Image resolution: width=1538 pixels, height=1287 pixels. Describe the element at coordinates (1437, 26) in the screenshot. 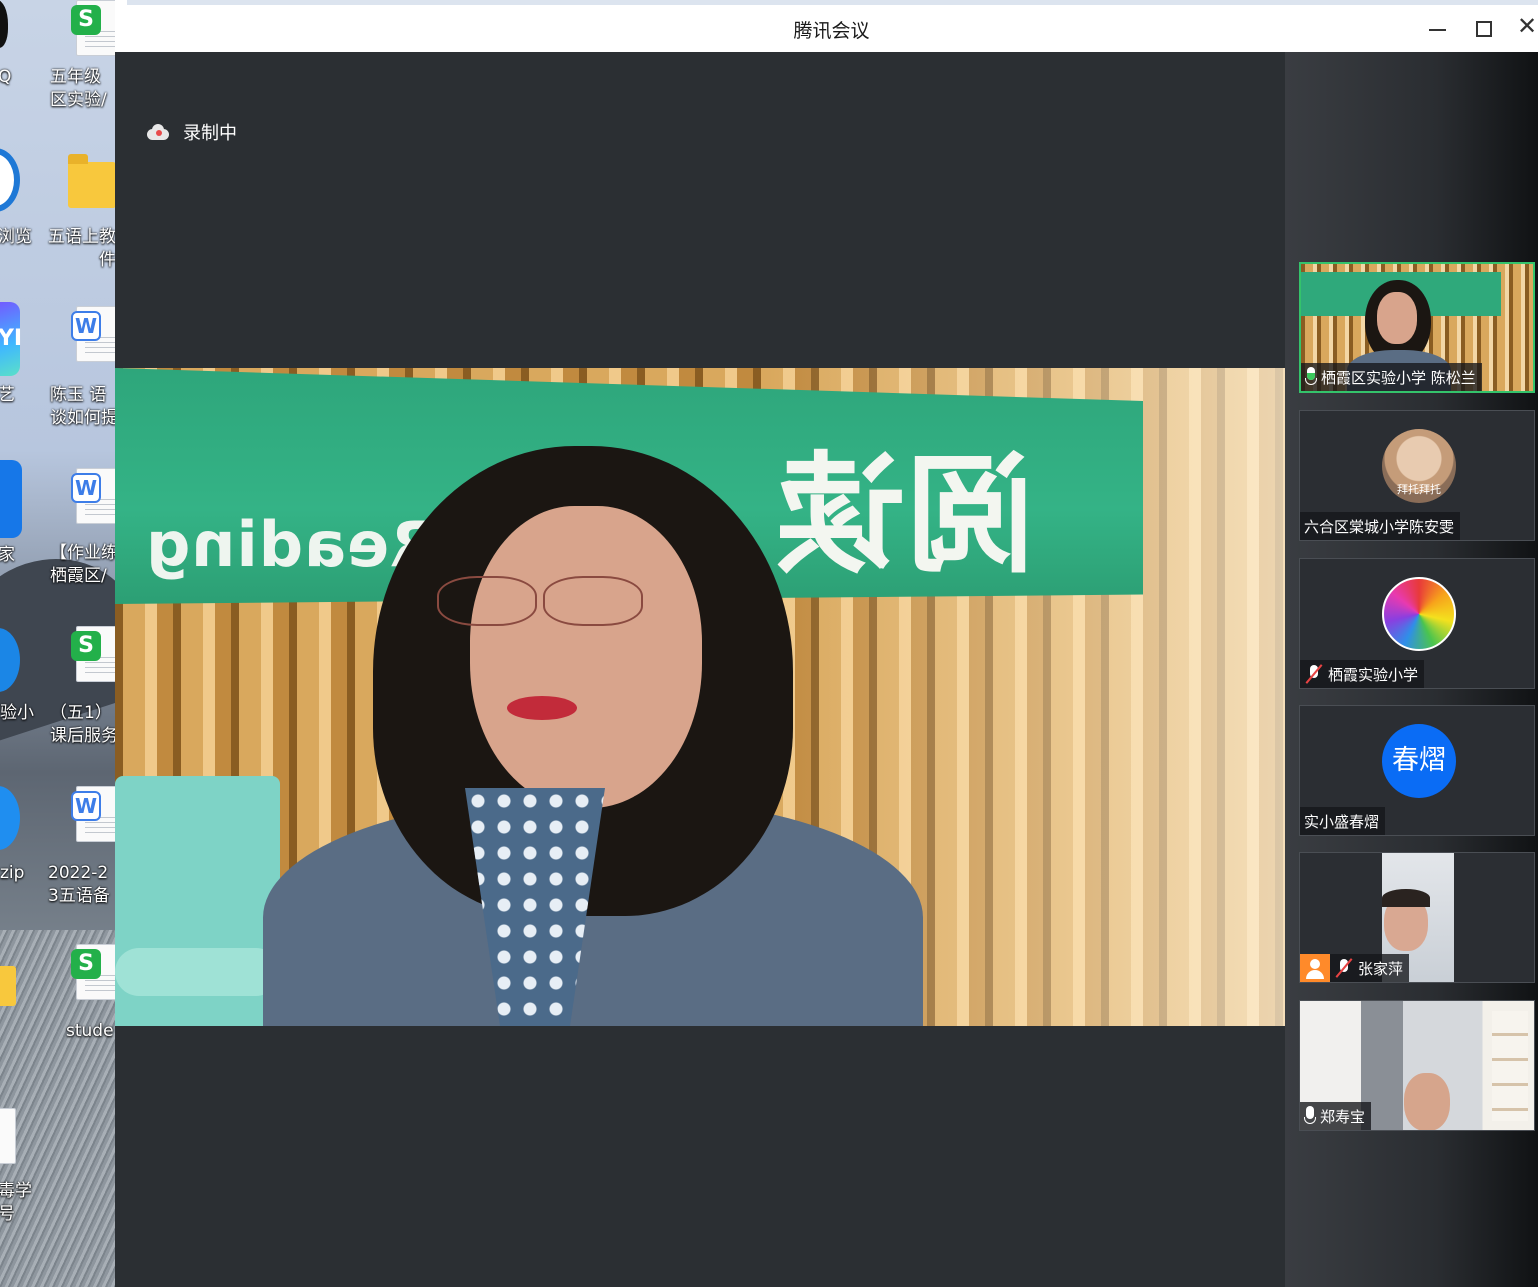

I see `minimize-button` at that location.